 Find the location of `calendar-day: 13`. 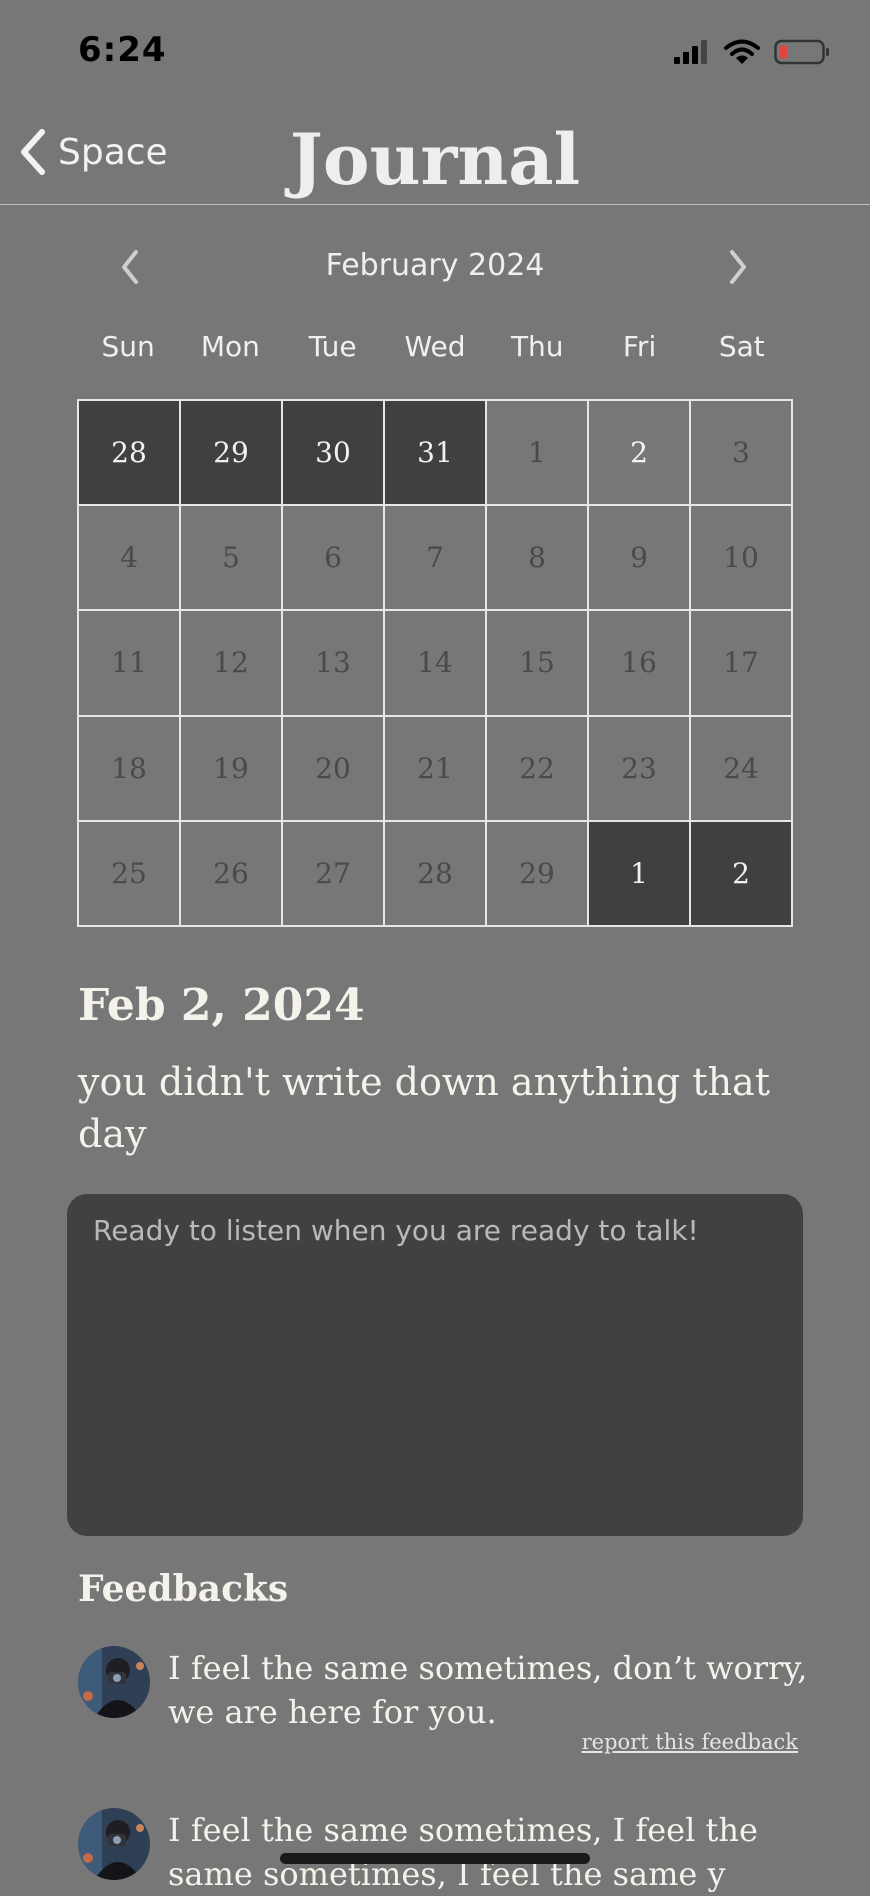

calendar-day: 13 is located at coordinates (334, 664).